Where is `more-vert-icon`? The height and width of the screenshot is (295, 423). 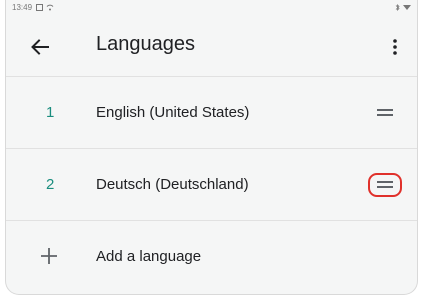 more-vert-icon is located at coordinates (395, 47).